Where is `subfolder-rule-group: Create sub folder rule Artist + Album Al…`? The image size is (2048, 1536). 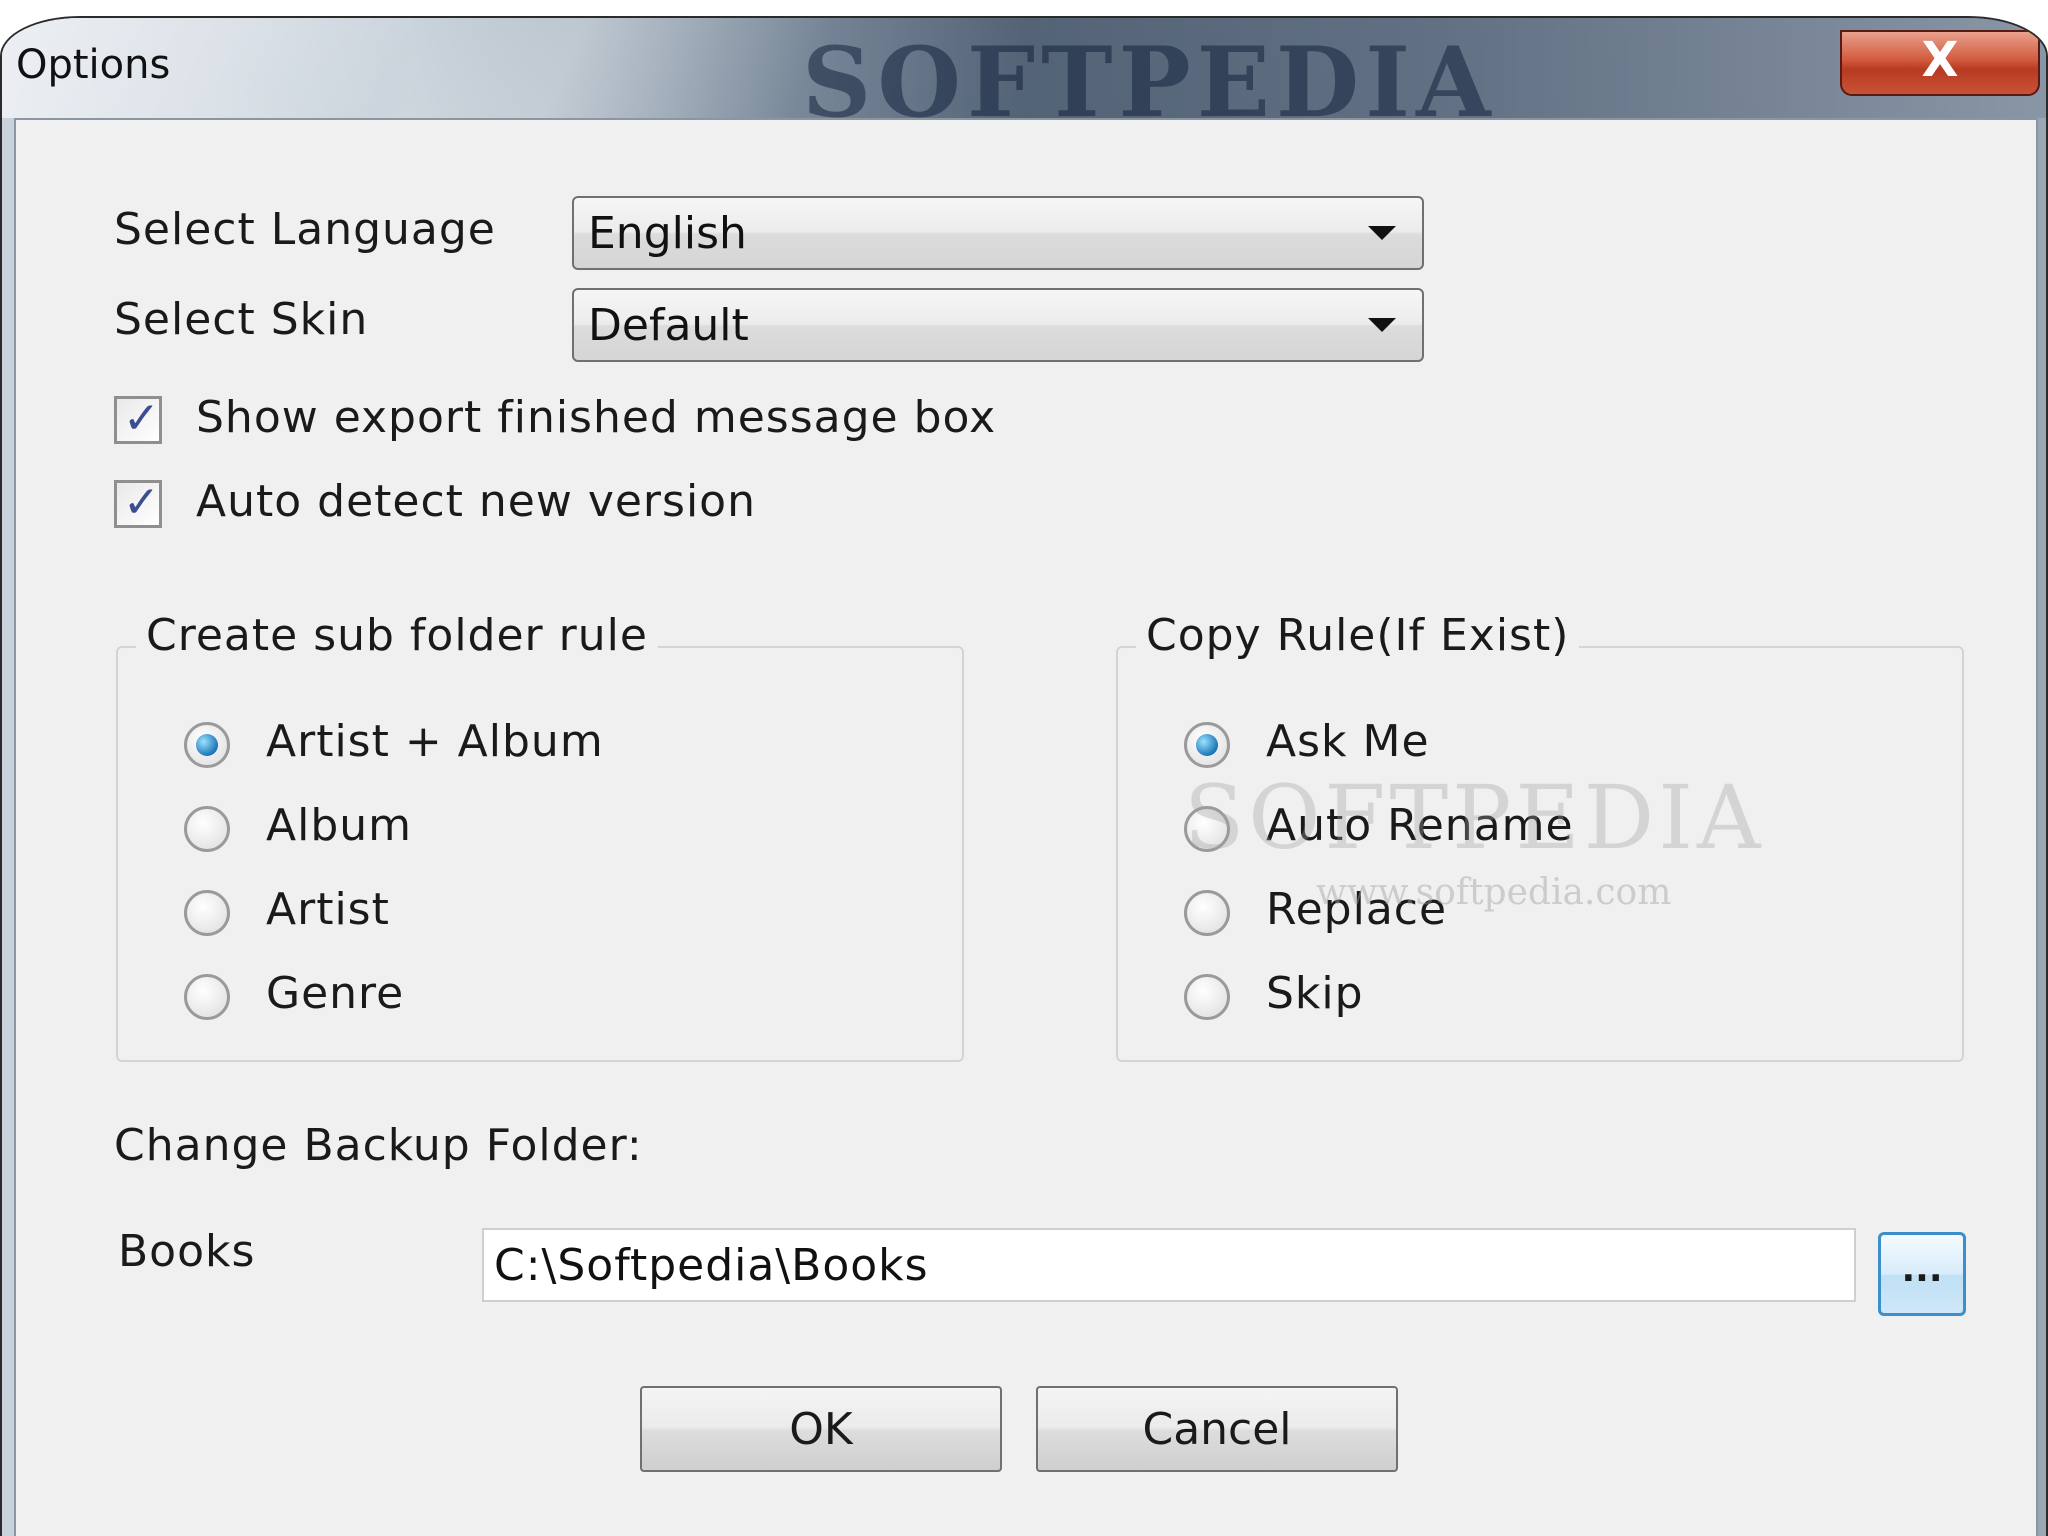 subfolder-rule-group: Create sub folder rule Artist + Album Al… is located at coordinates (540, 836).